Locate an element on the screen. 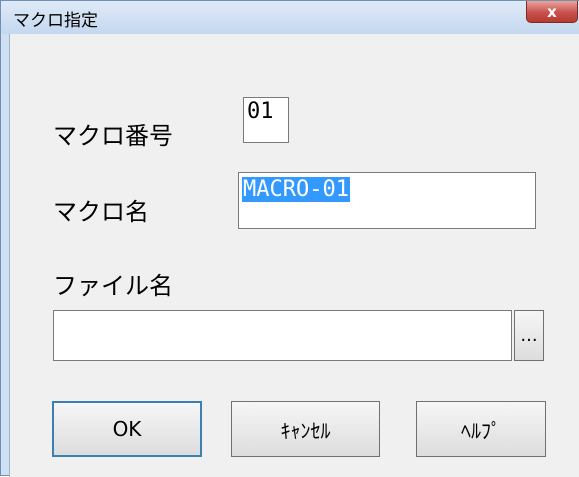 Image resolution: width=579 pixels, height=477 pixels. cancel-button-label: ｷｬﾝｾﾙ is located at coordinates (305, 430).